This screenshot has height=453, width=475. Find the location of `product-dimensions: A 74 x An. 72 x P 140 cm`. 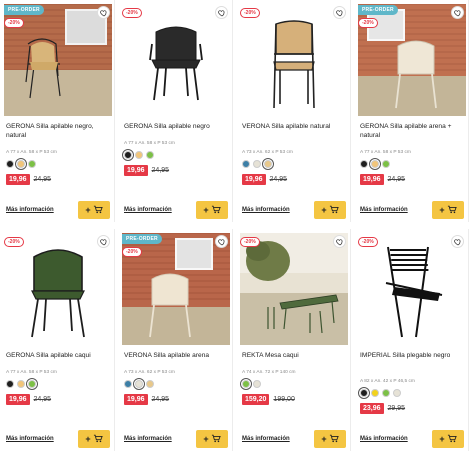

product-dimensions: A 74 x An. 72 x P 140 cm is located at coordinates (269, 372).